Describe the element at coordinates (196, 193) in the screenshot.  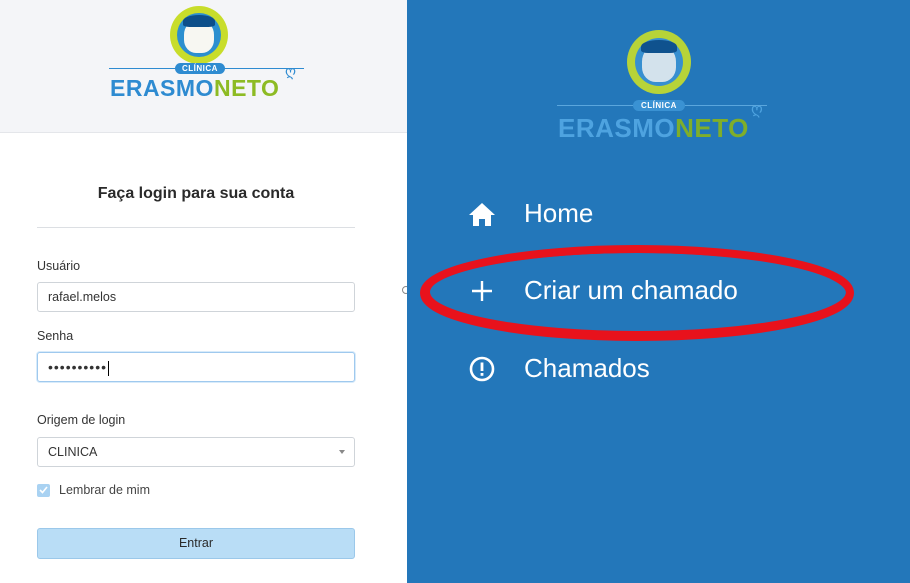
I see `login-title: Faça login para sua conta` at that location.